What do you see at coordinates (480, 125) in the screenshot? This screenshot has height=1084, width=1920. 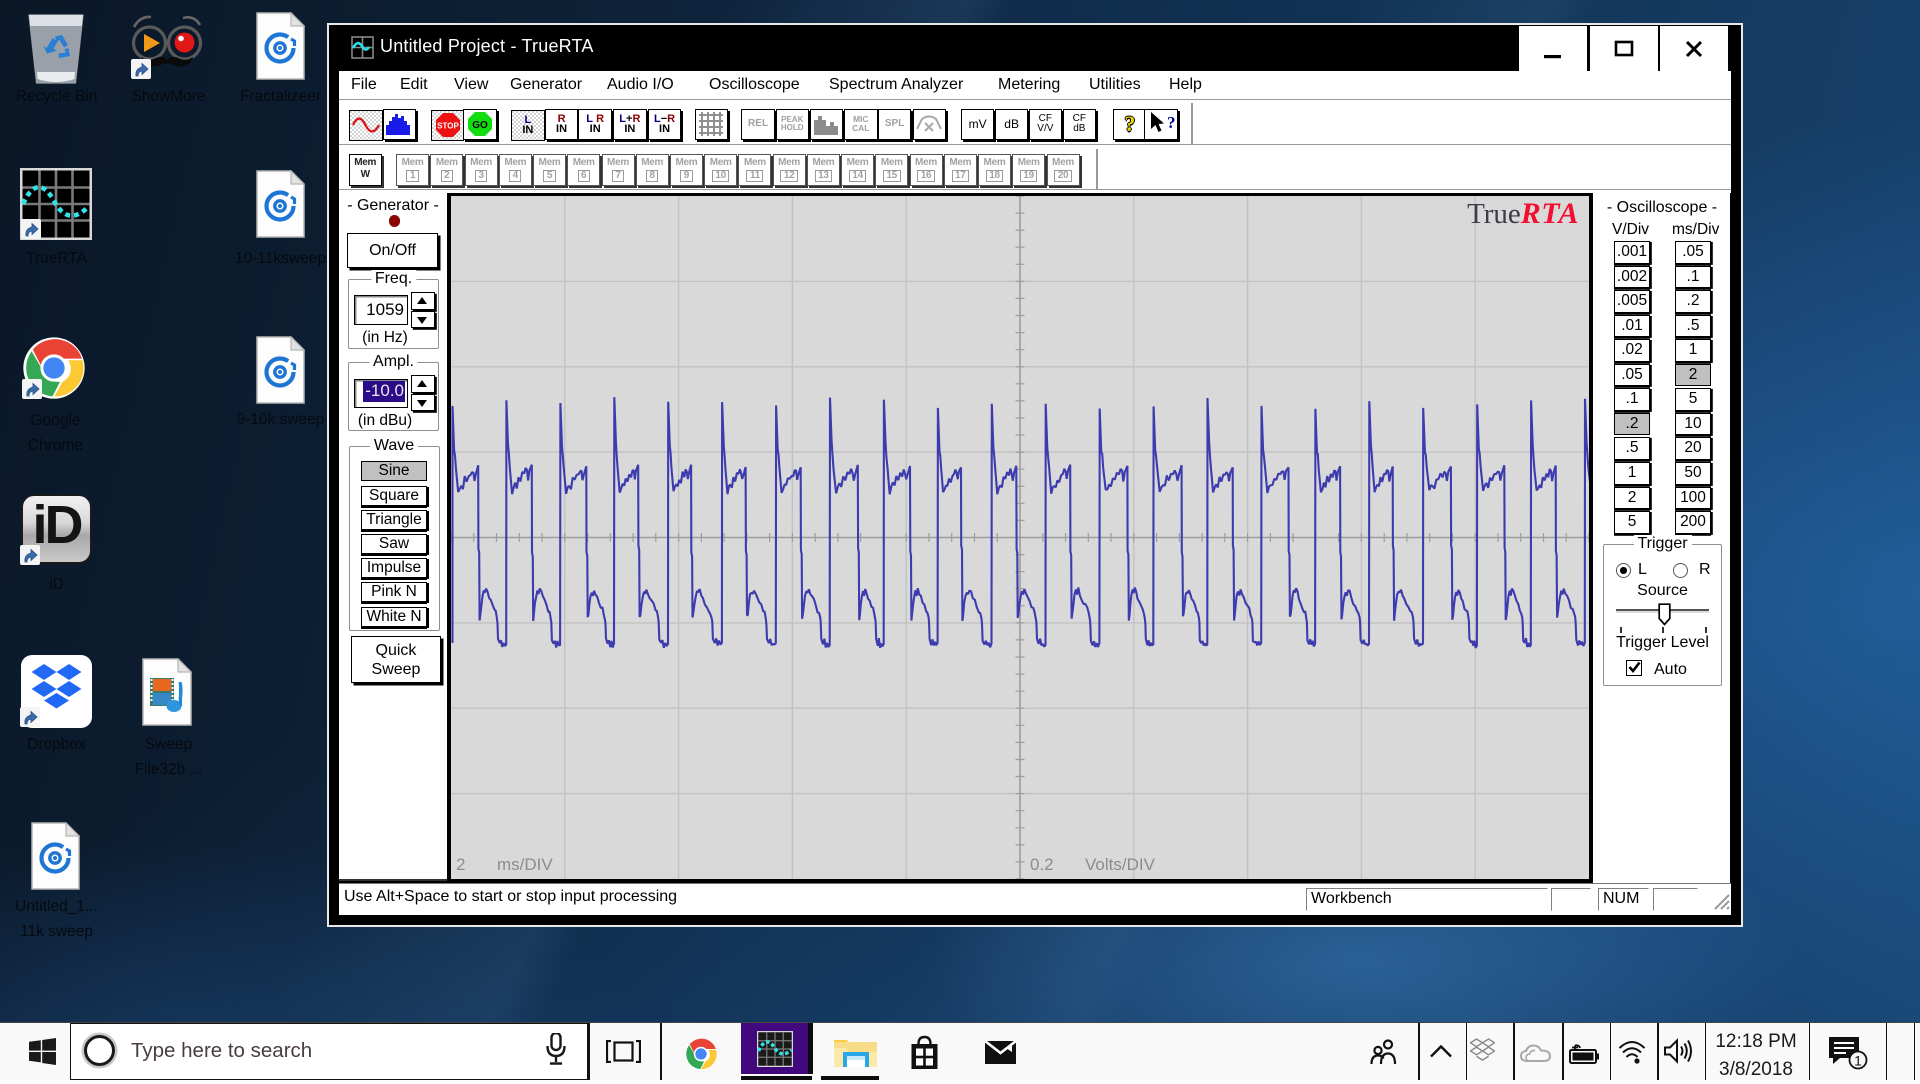 I see `svg-text: GO` at bounding box center [480, 125].